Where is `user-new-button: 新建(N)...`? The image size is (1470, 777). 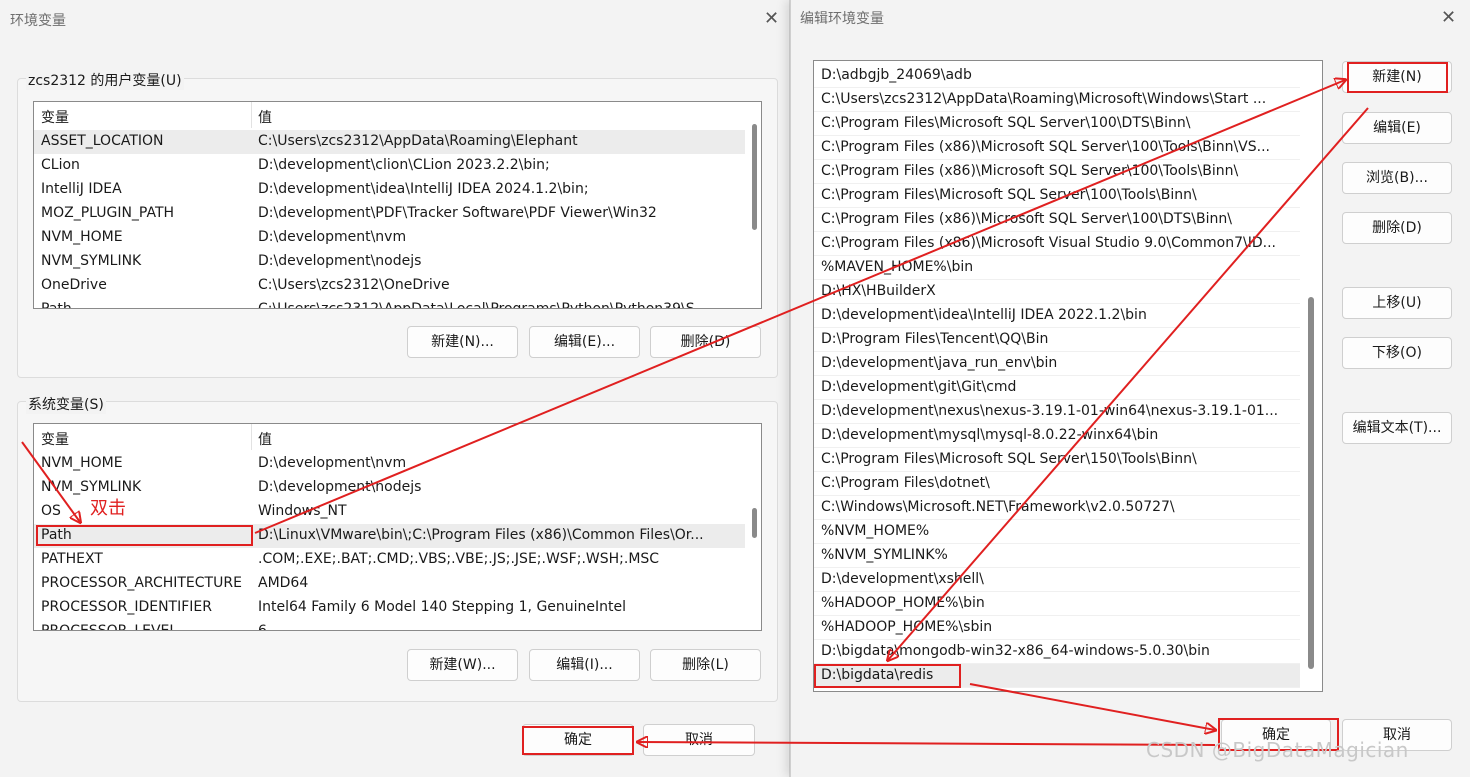 user-new-button: 新建(N)... is located at coordinates (462, 342).